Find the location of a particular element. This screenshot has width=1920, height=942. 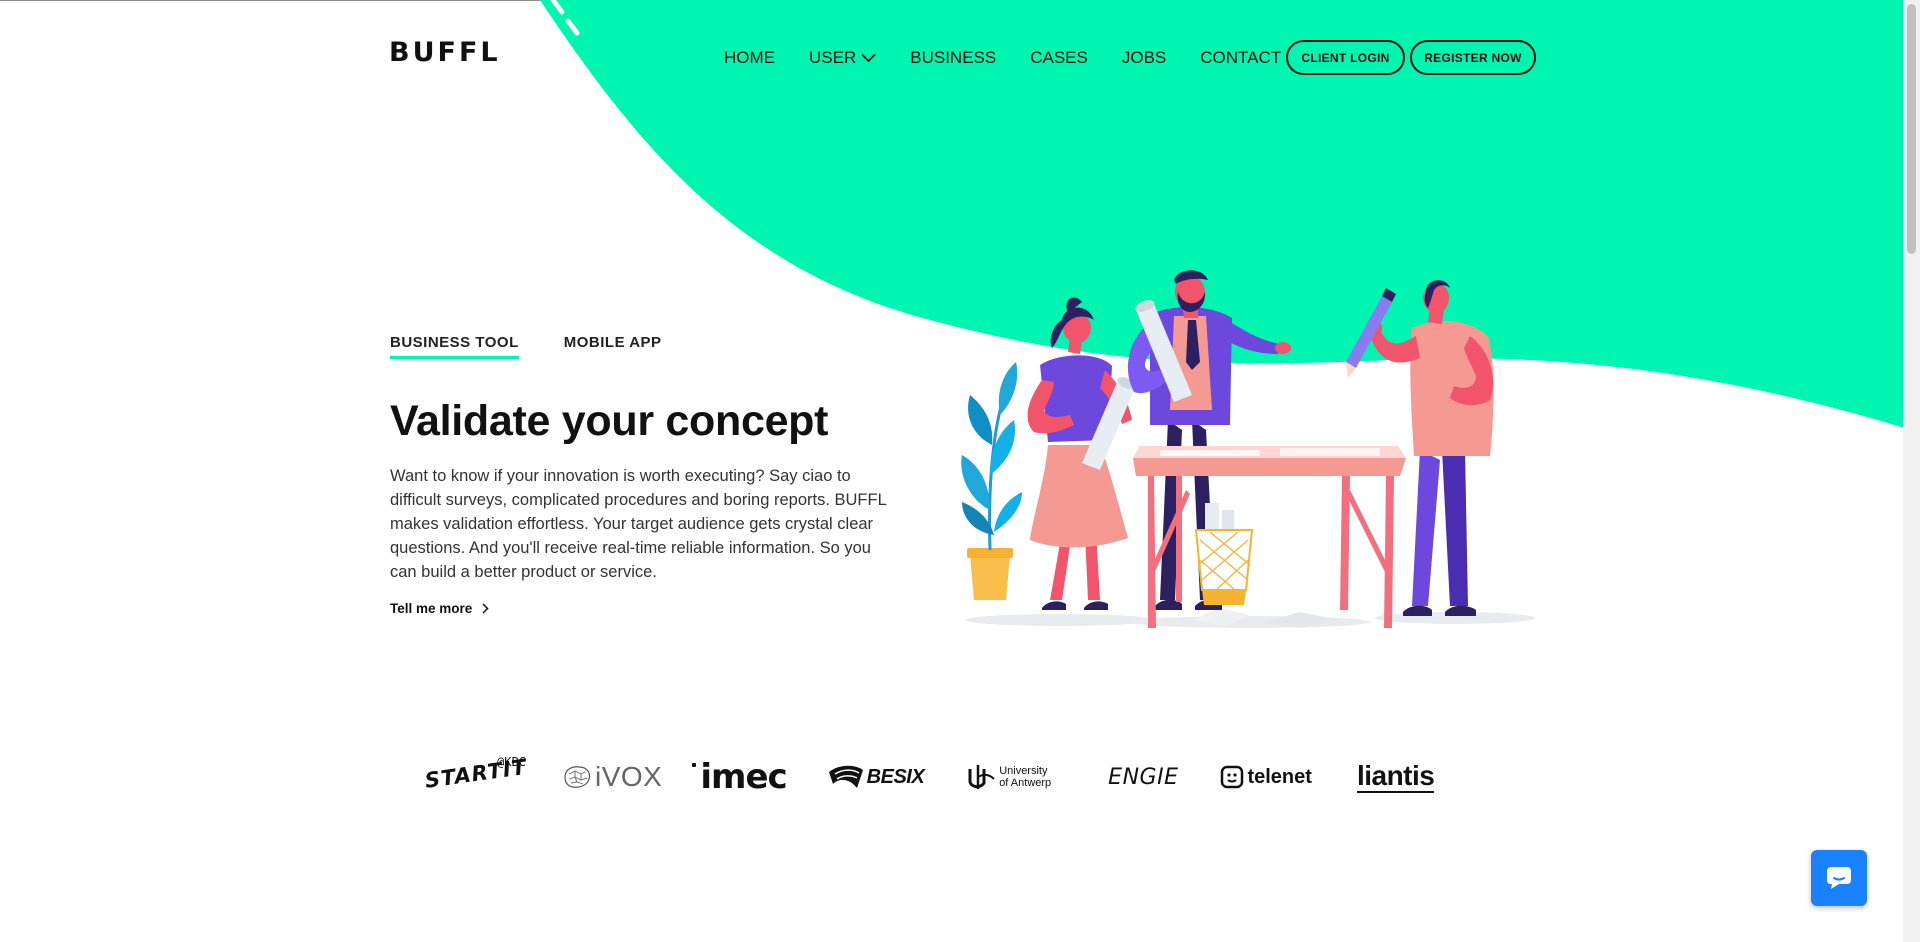

besix-logo: BESIX is located at coordinates (876, 777).